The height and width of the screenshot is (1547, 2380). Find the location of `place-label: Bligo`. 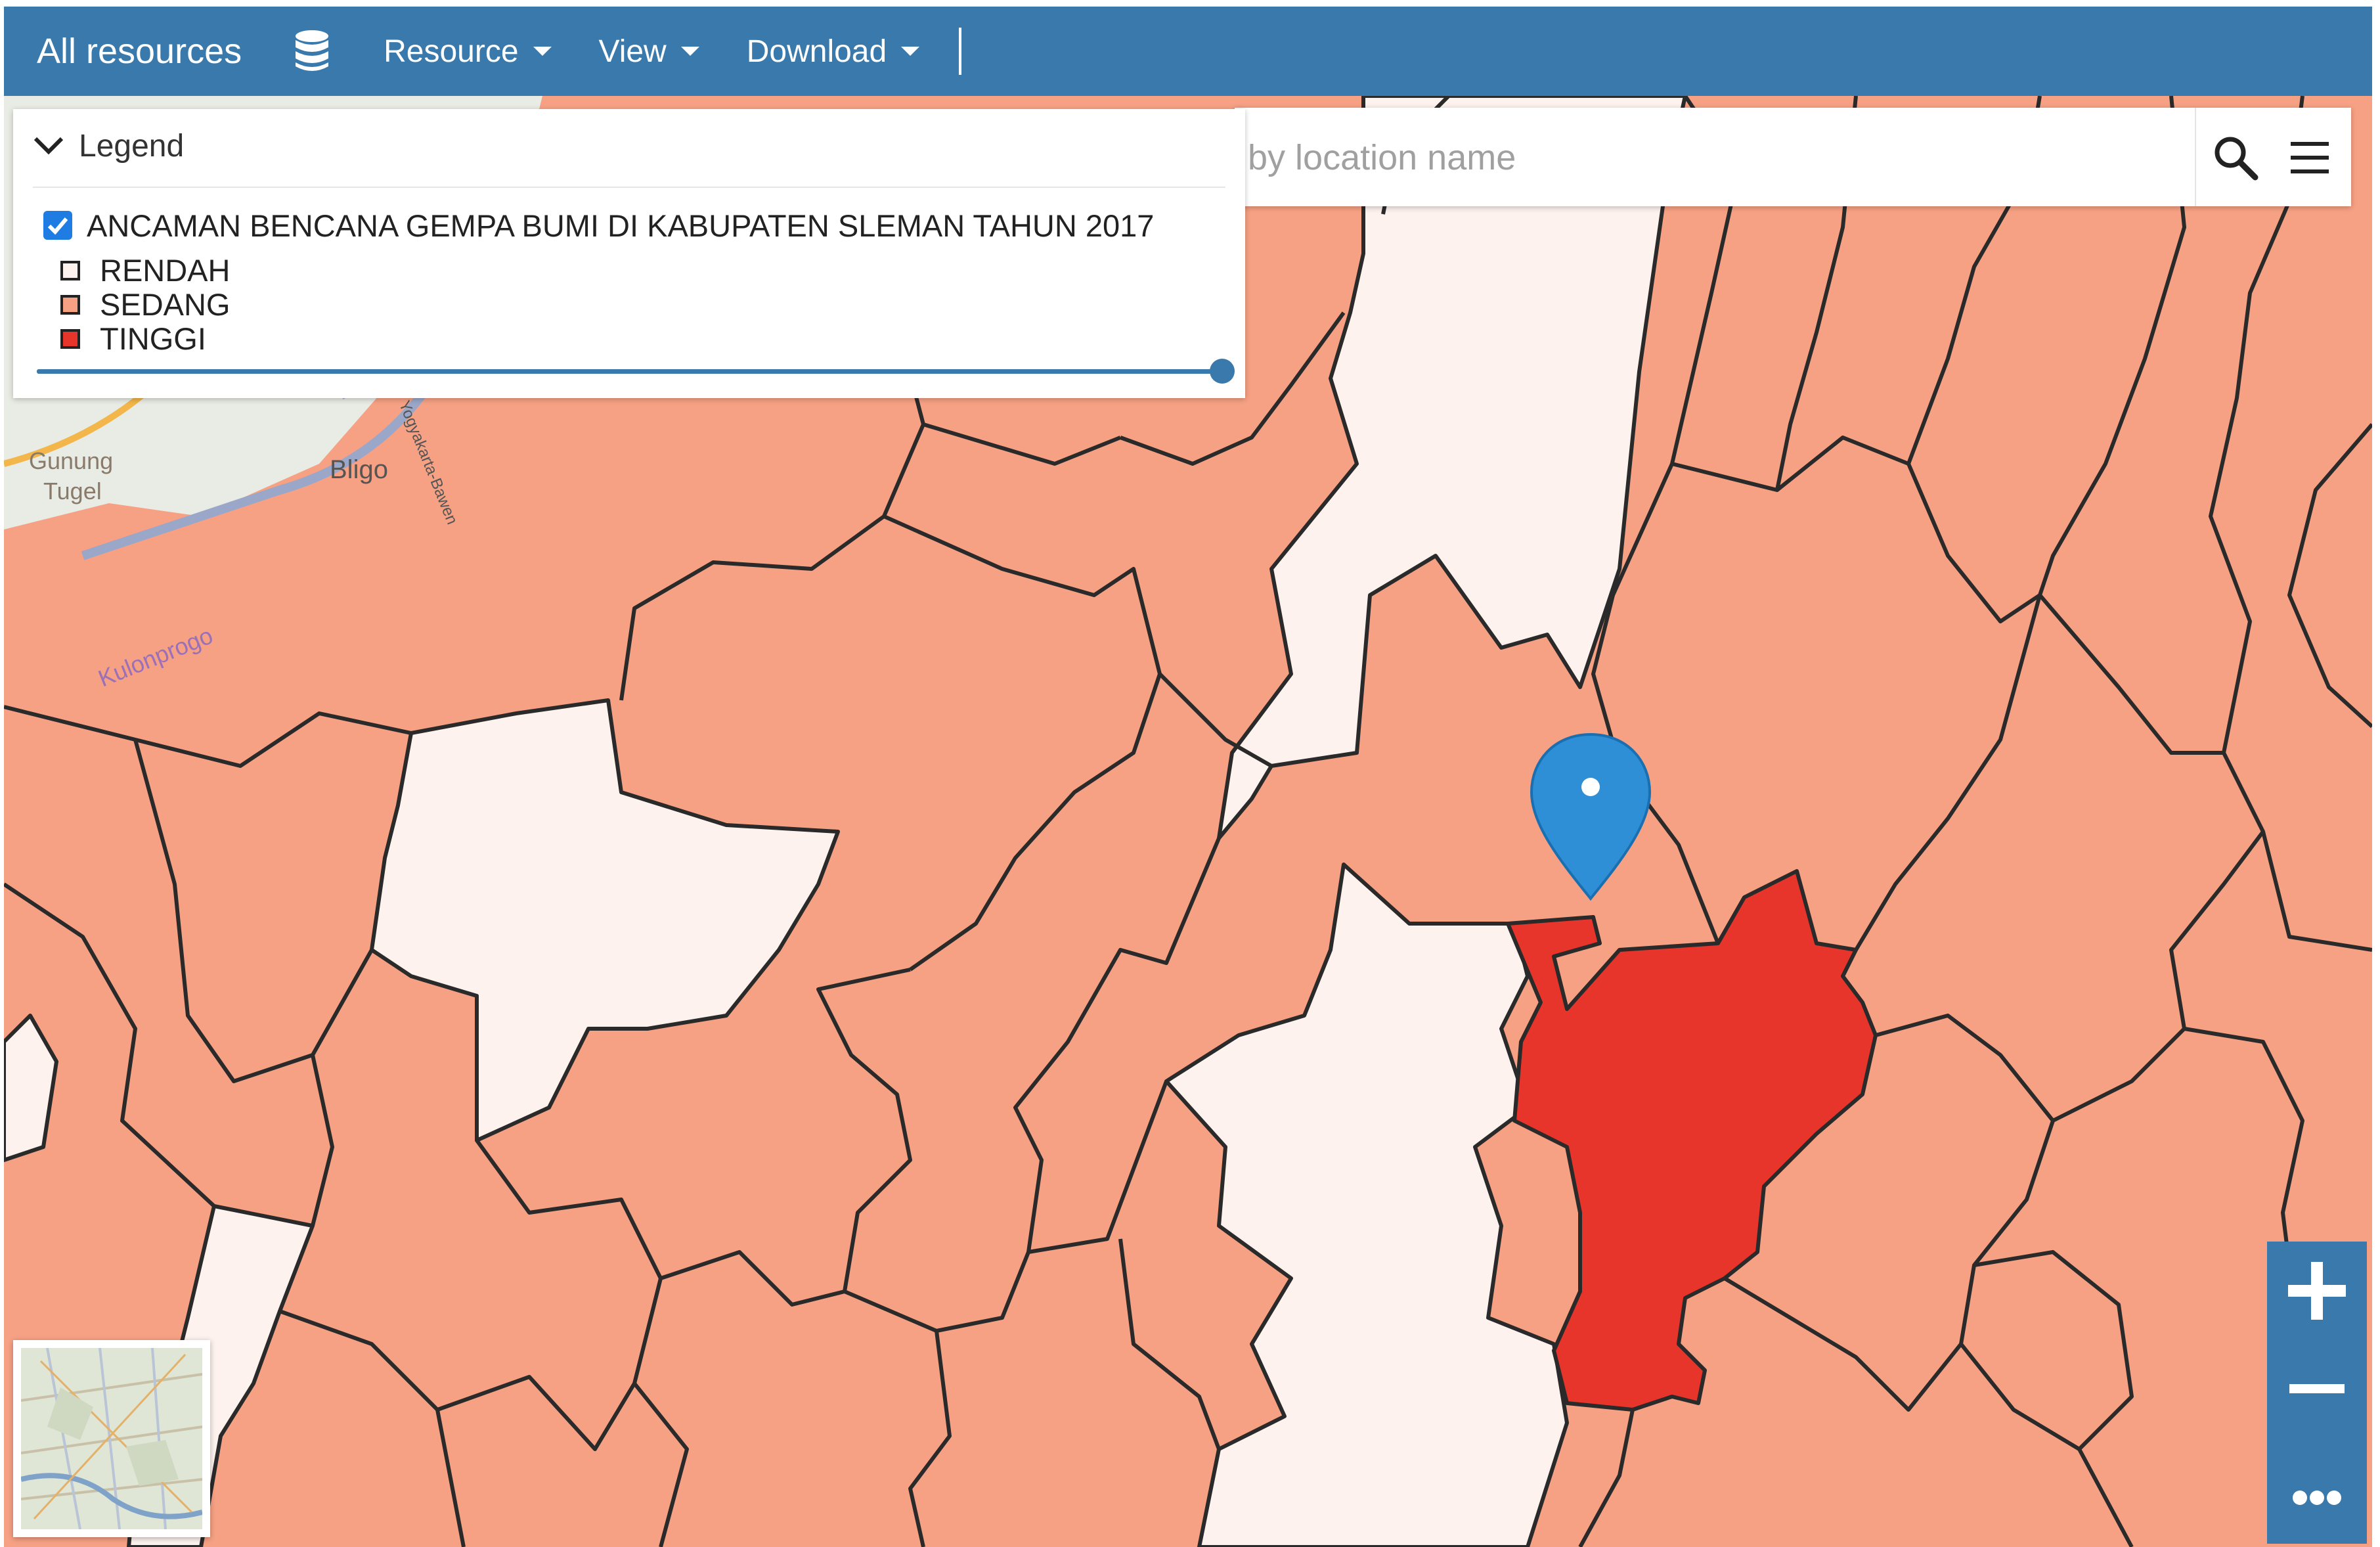

place-label: Bligo is located at coordinates (359, 469).